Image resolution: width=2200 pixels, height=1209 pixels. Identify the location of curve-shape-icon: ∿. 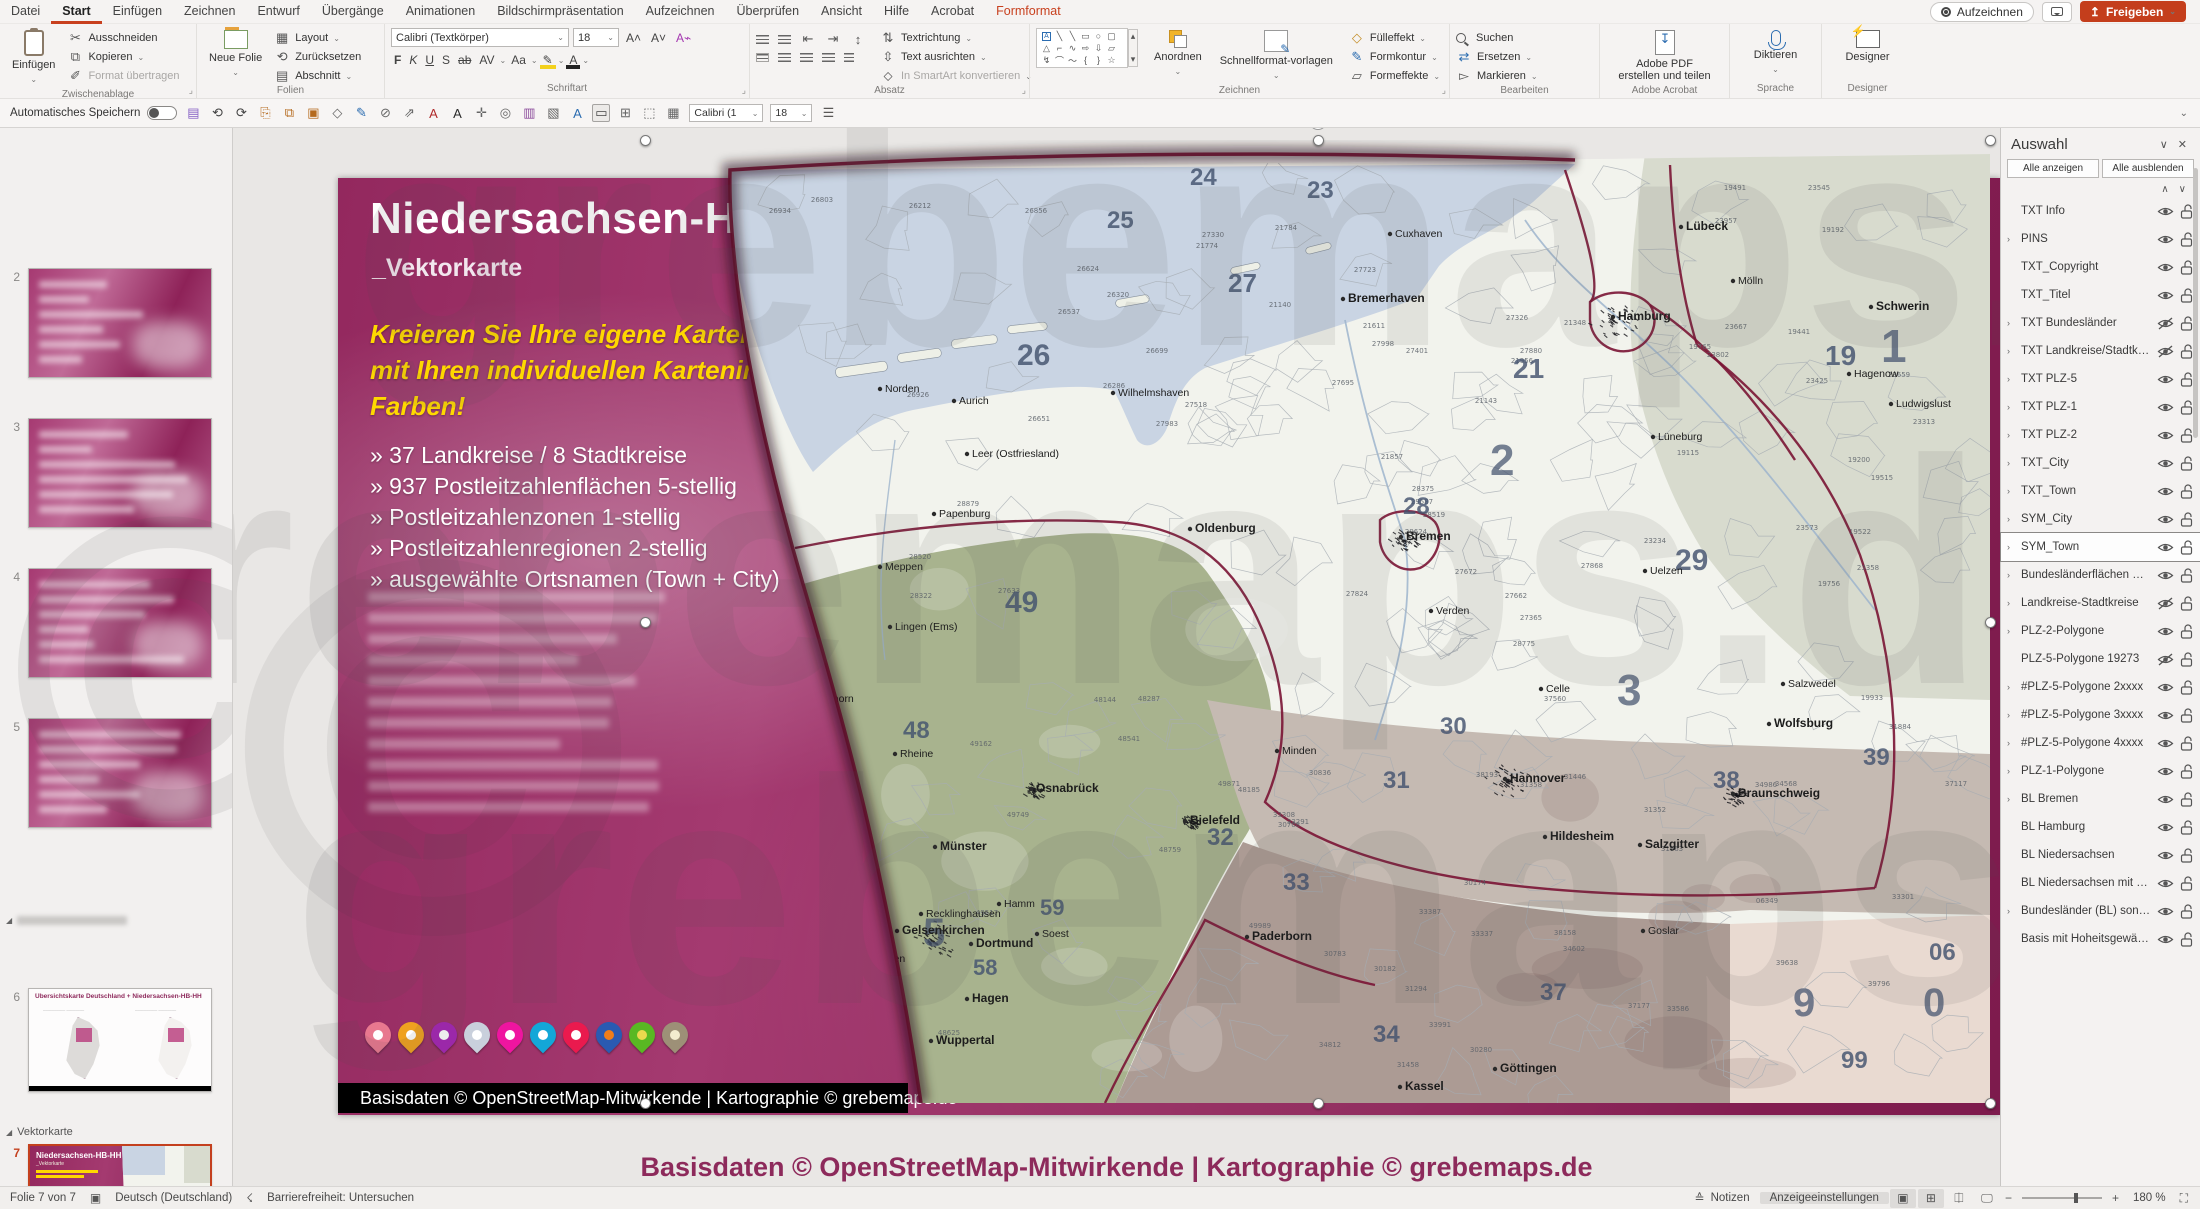
(1073, 48).